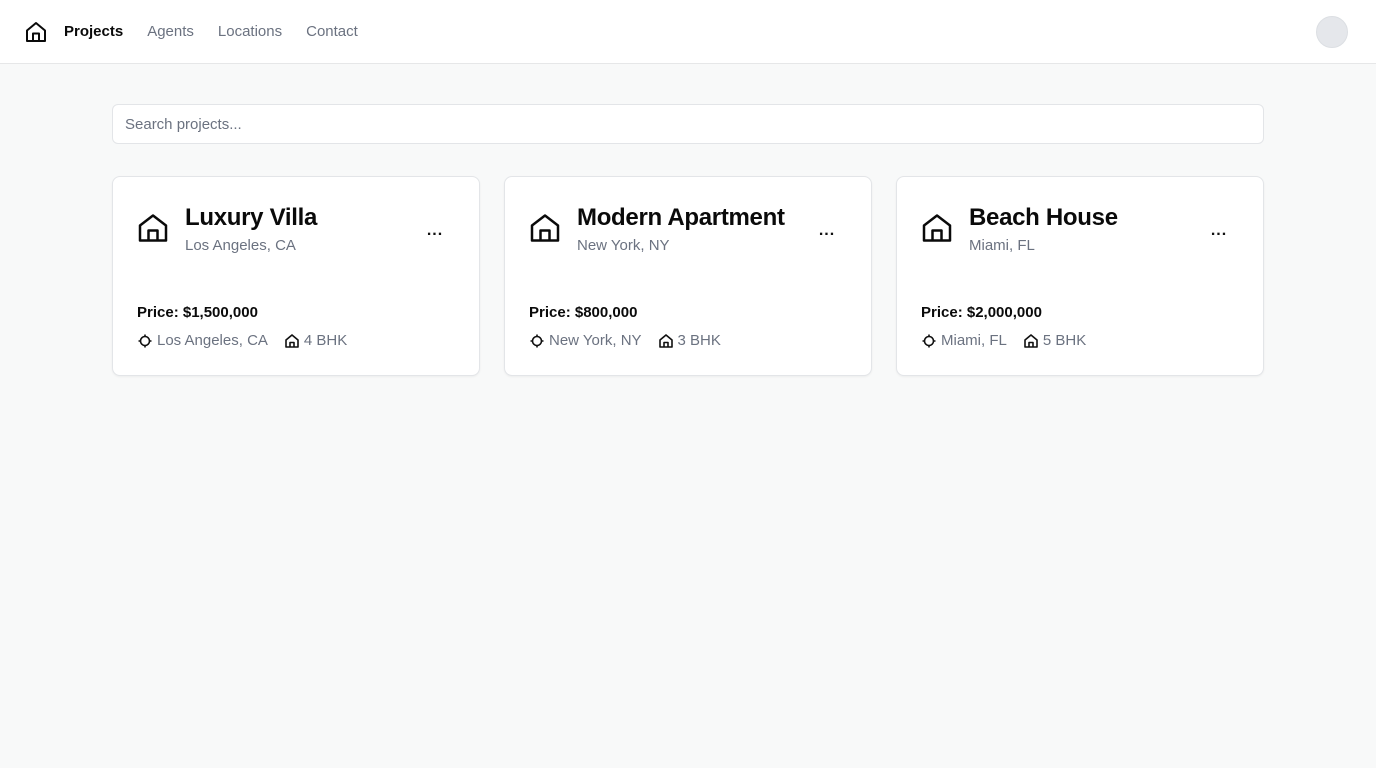 Image resolution: width=1376 pixels, height=768 pixels. Describe the element at coordinates (197, 312) in the screenshot. I see `project-price: Price: $1,500,000` at that location.